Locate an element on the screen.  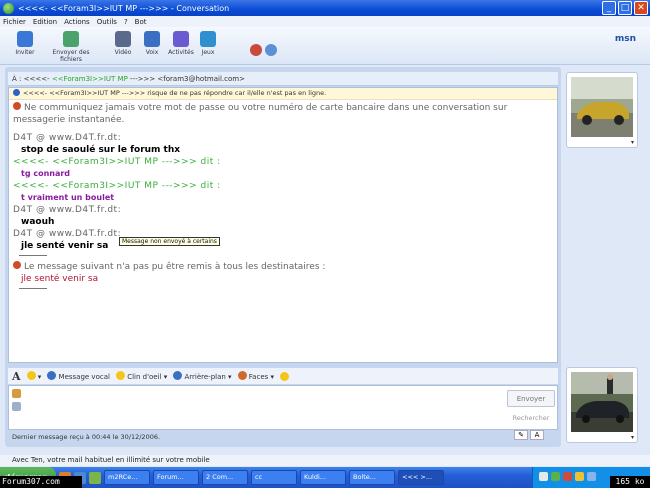
send-files-button: Envoyer des fichiers is located at coordinates (71, 47).